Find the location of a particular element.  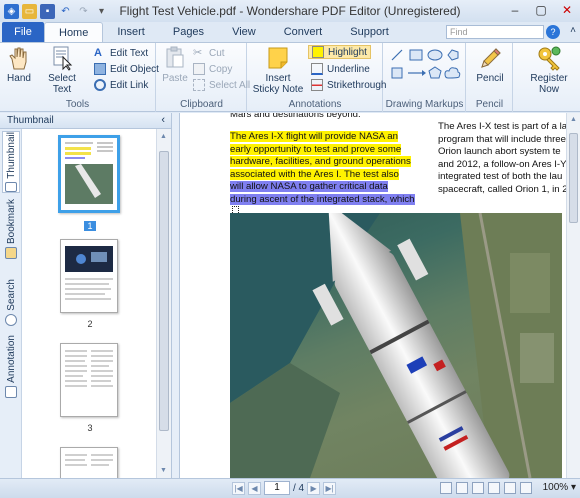

collapse-ribbon-icon: ˄ is located at coordinates (573, 30).